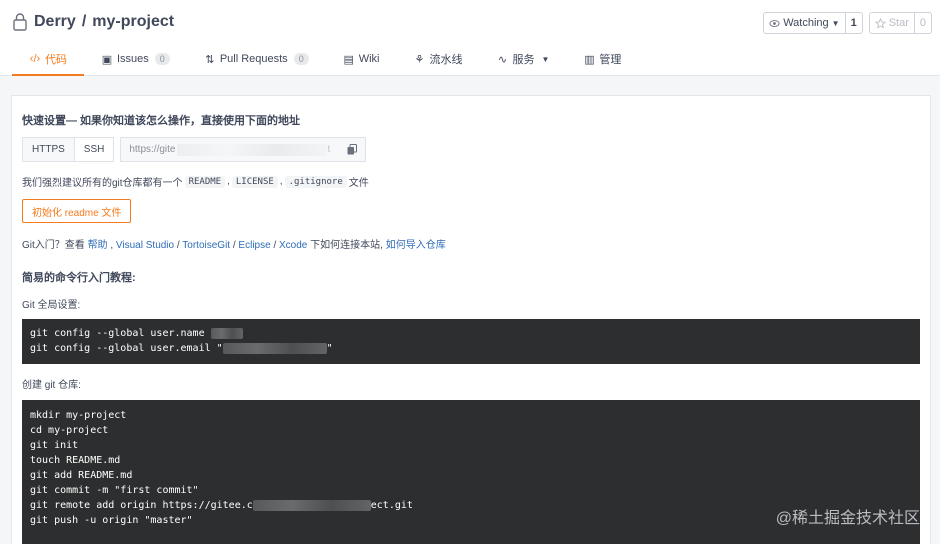 The image size is (940, 544). I want to click on tab-issues: ▣ Issues 0, so click(135, 59).